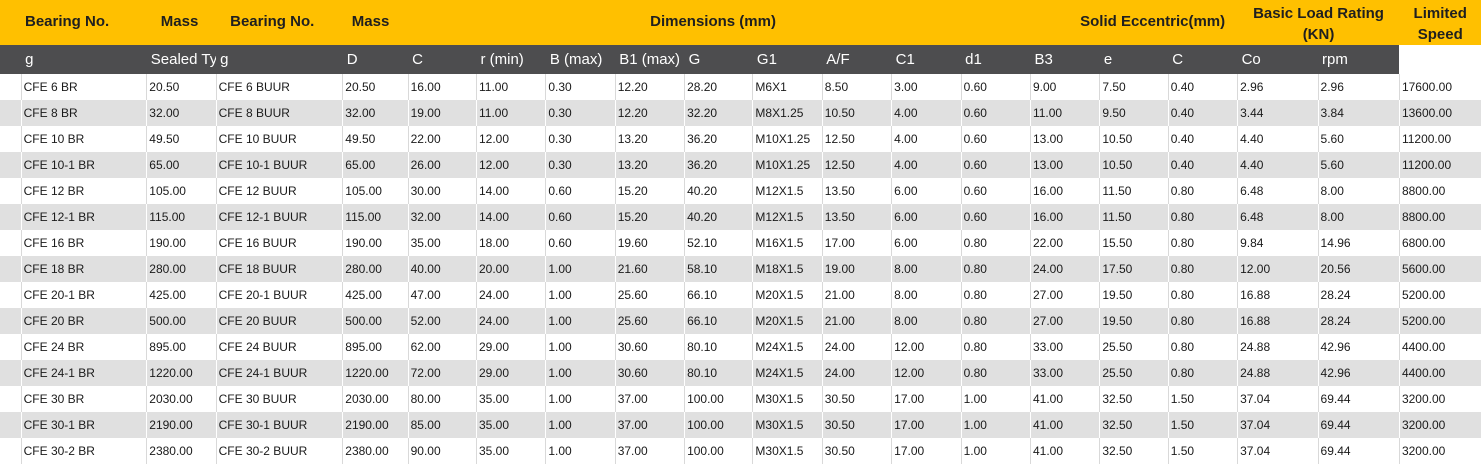 This screenshot has height=464, width=1483. I want to click on table-cell: 10.50, so click(1134, 139).